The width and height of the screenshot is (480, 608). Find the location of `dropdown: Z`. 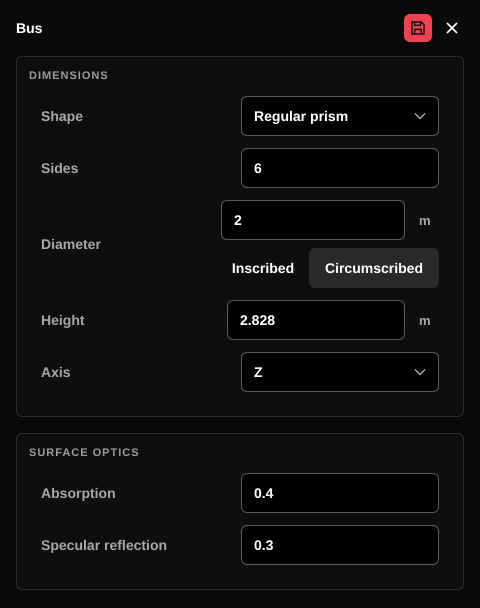

dropdown: Z is located at coordinates (340, 372).